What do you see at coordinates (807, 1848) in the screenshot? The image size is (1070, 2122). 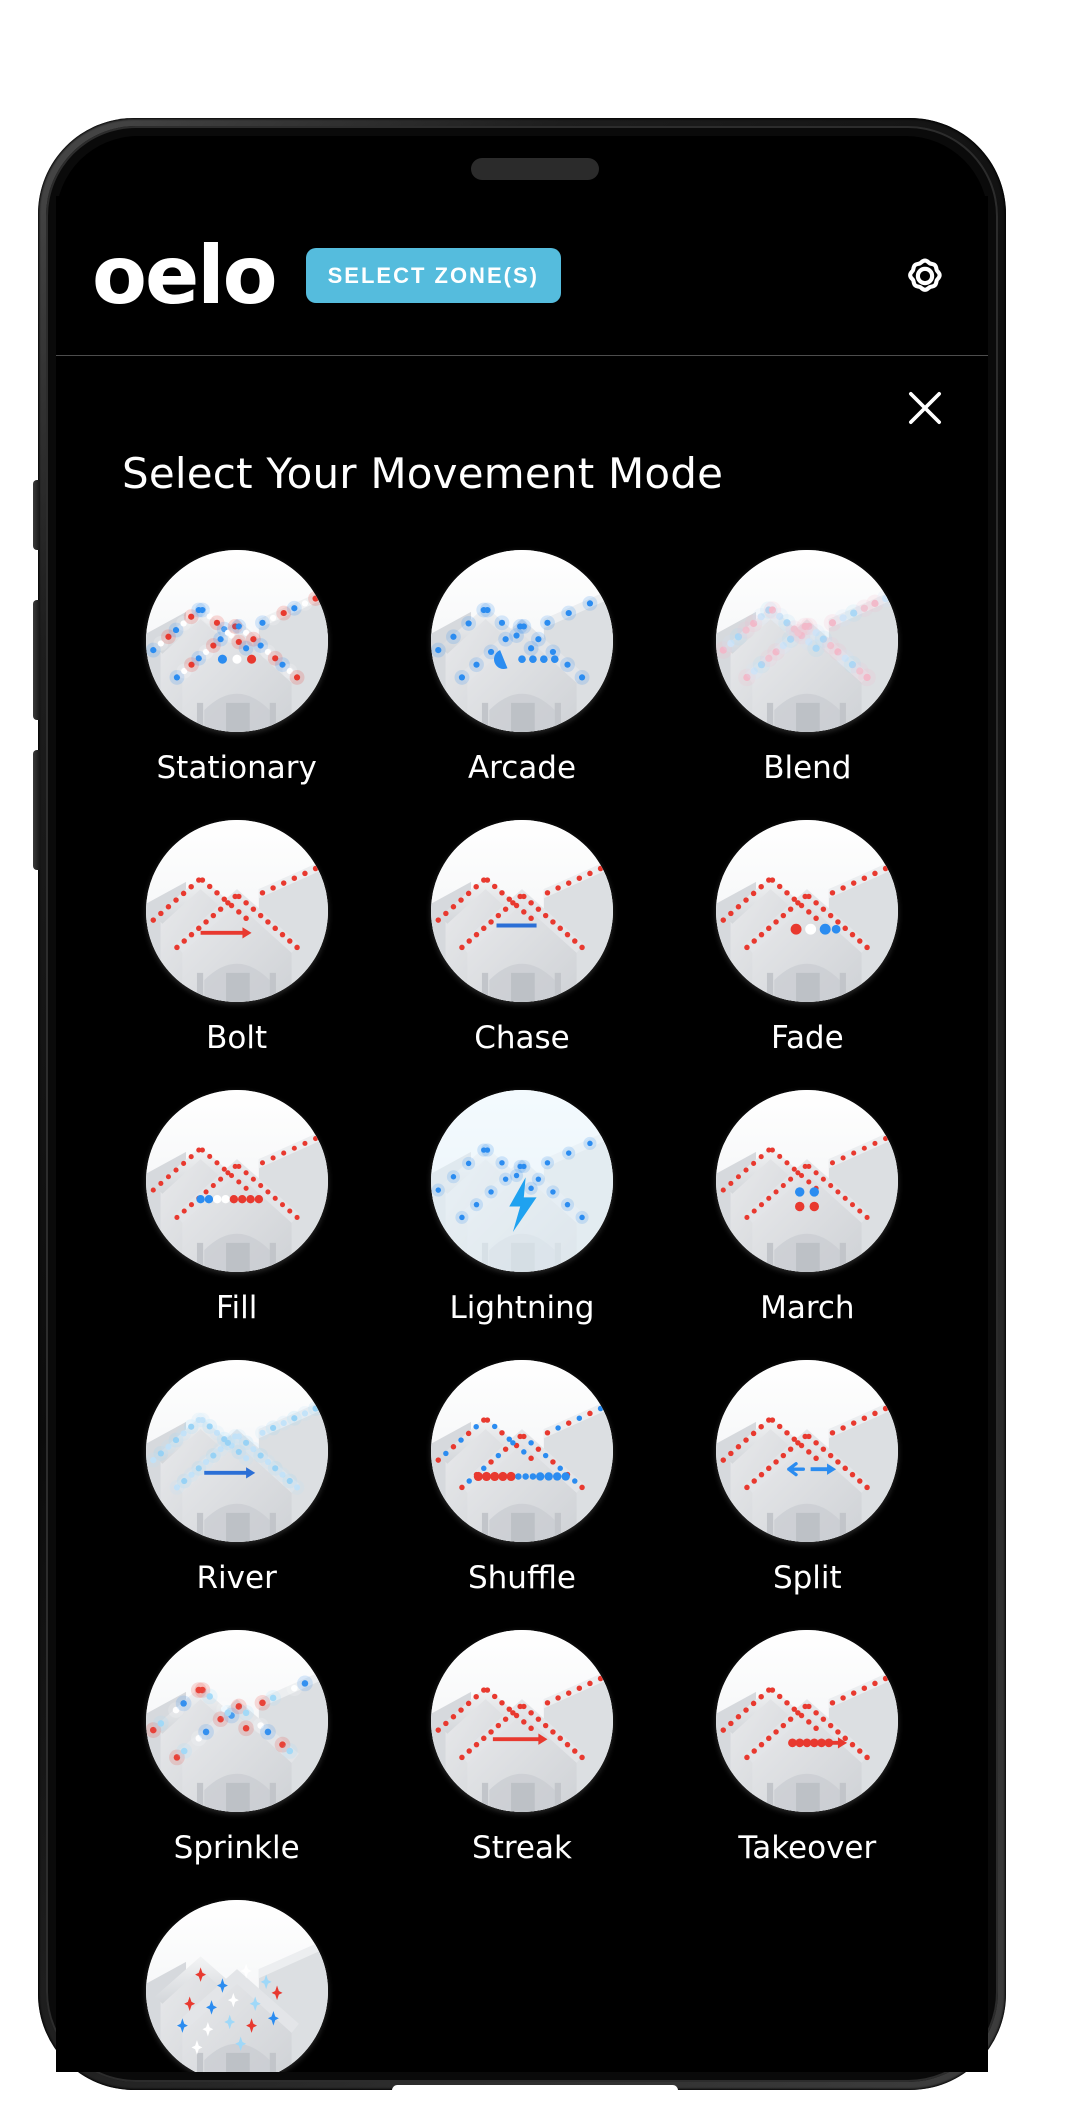 I see `movement-mode-label: Takeover` at bounding box center [807, 1848].